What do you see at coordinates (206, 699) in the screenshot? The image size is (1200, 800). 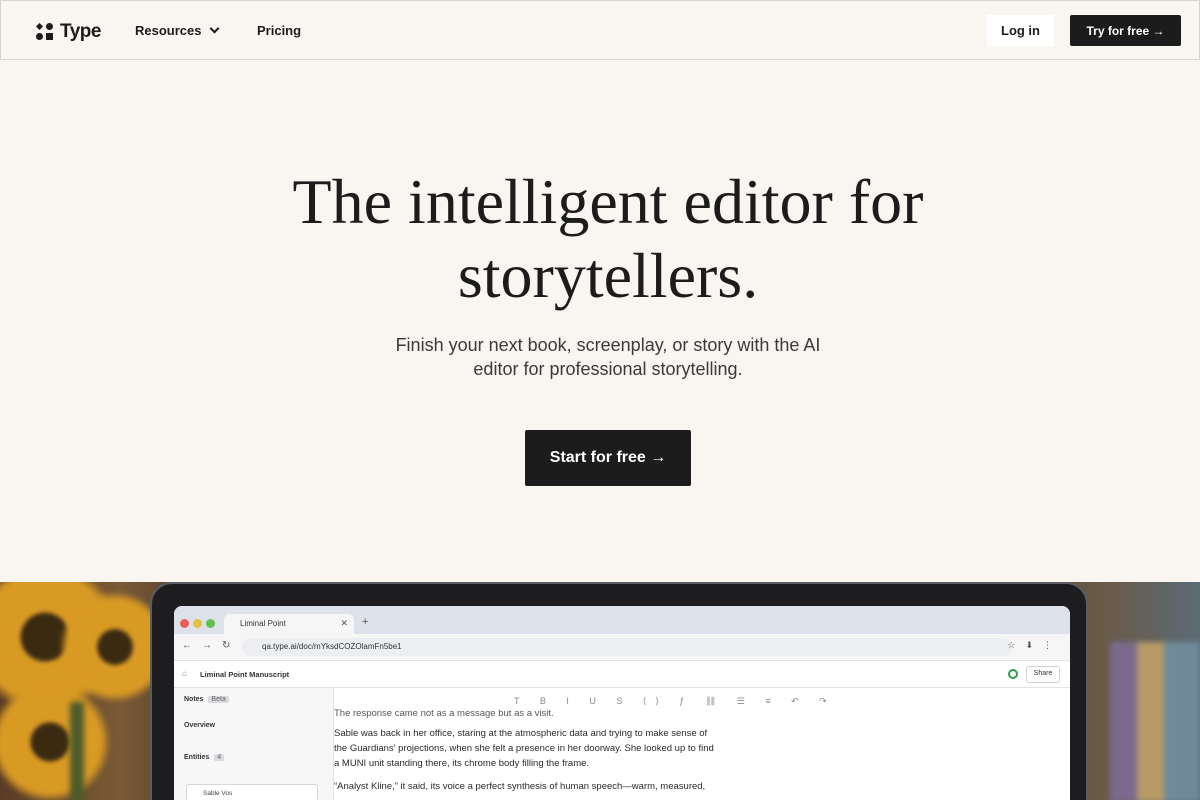 I see `notes-header: Notes Beta` at bounding box center [206, 699].